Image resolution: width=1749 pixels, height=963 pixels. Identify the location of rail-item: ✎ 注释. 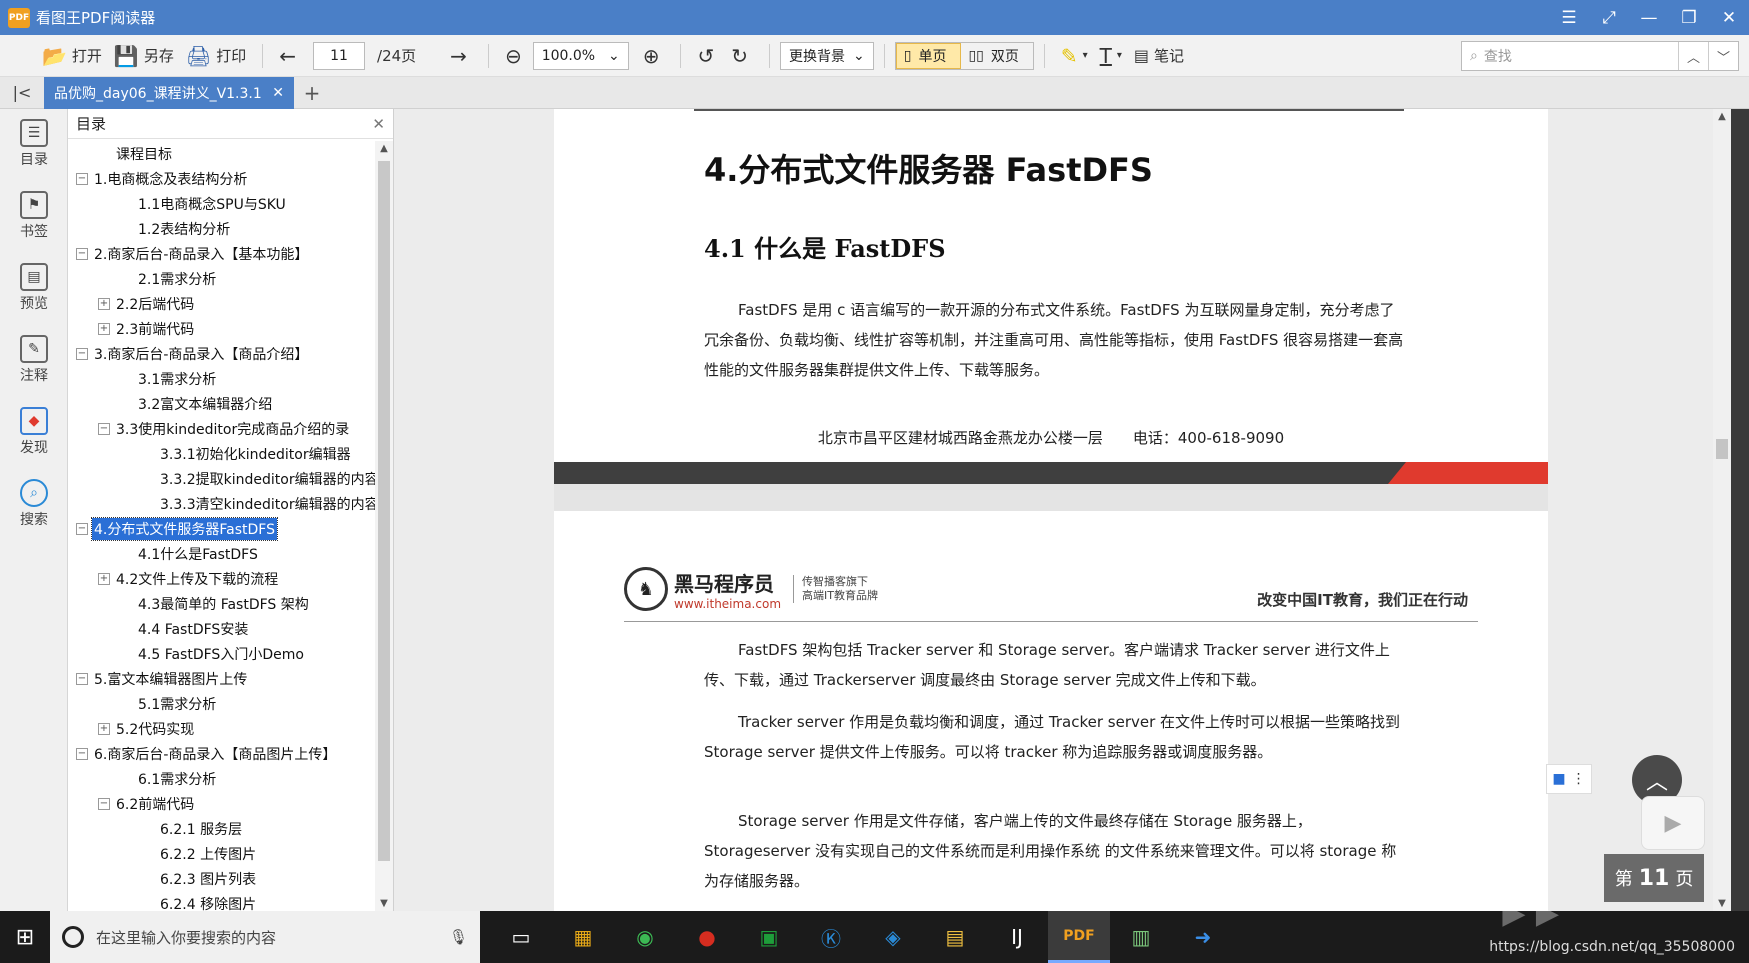
(34, 360).